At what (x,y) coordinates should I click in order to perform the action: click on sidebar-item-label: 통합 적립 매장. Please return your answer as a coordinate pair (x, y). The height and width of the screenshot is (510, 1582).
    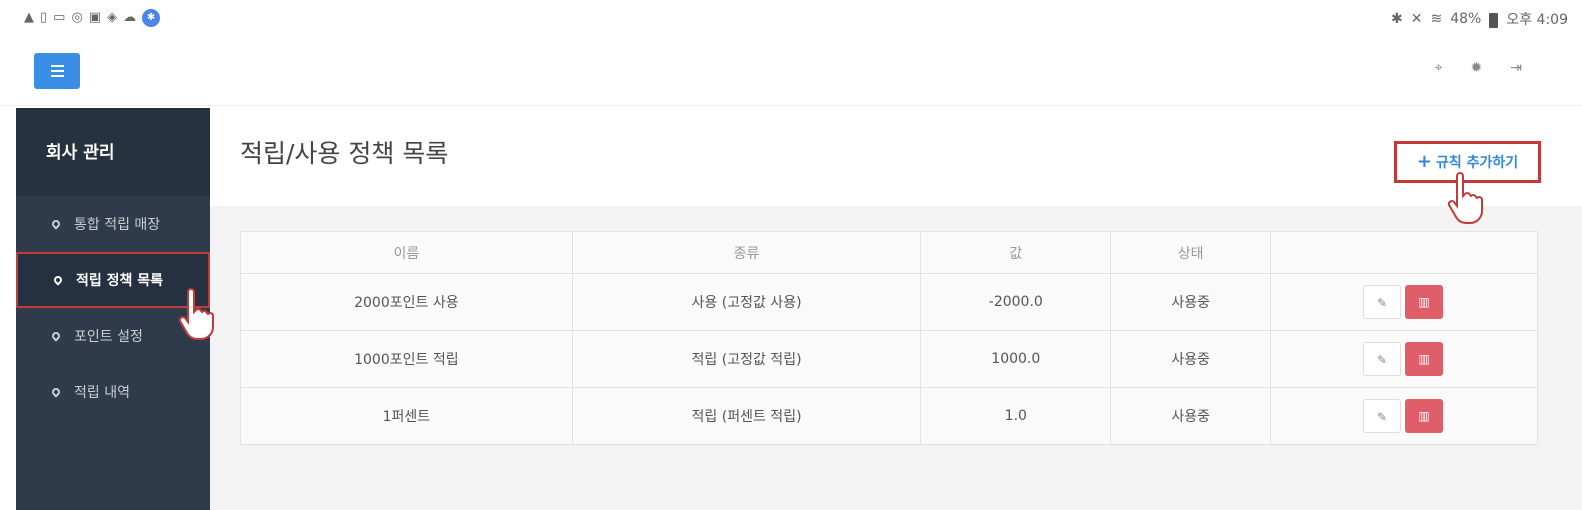
    Looking at the image, I should click on (117, 225).